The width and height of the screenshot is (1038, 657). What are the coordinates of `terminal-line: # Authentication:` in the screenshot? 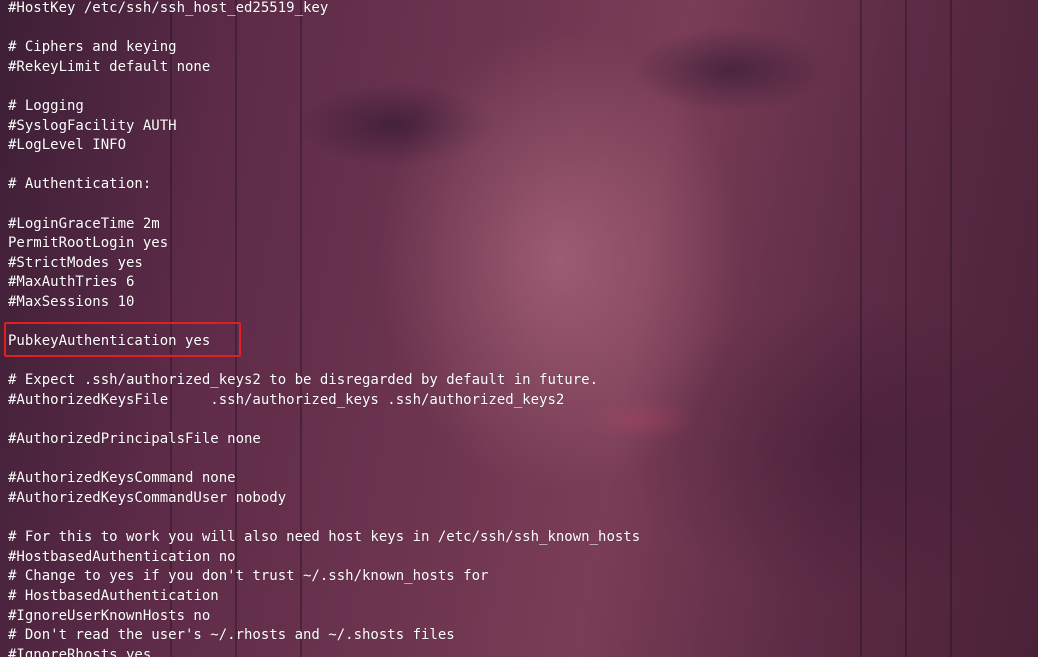 It's located at (80, 184).